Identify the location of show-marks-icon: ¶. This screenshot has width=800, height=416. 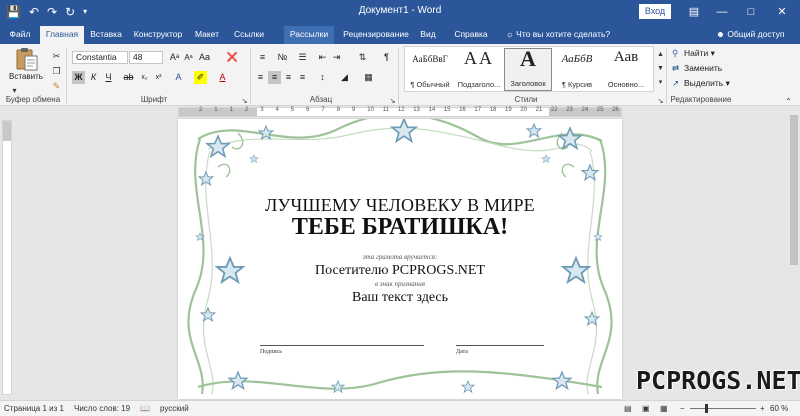
(386, 57).